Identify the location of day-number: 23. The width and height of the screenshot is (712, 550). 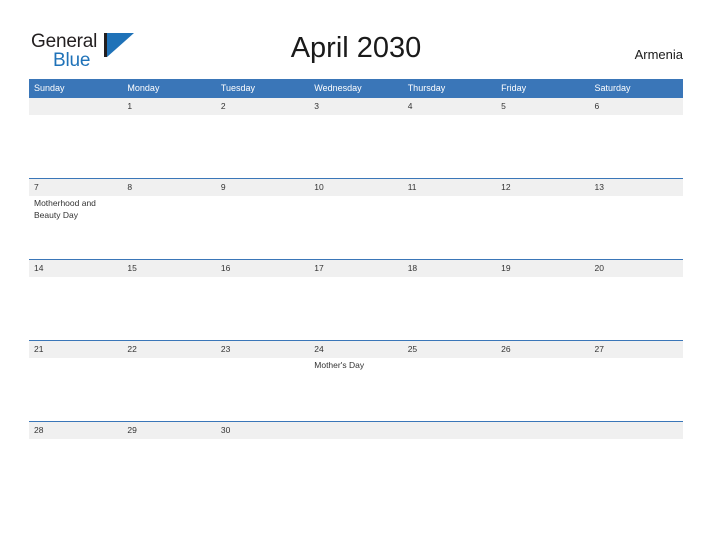
(225, 349).